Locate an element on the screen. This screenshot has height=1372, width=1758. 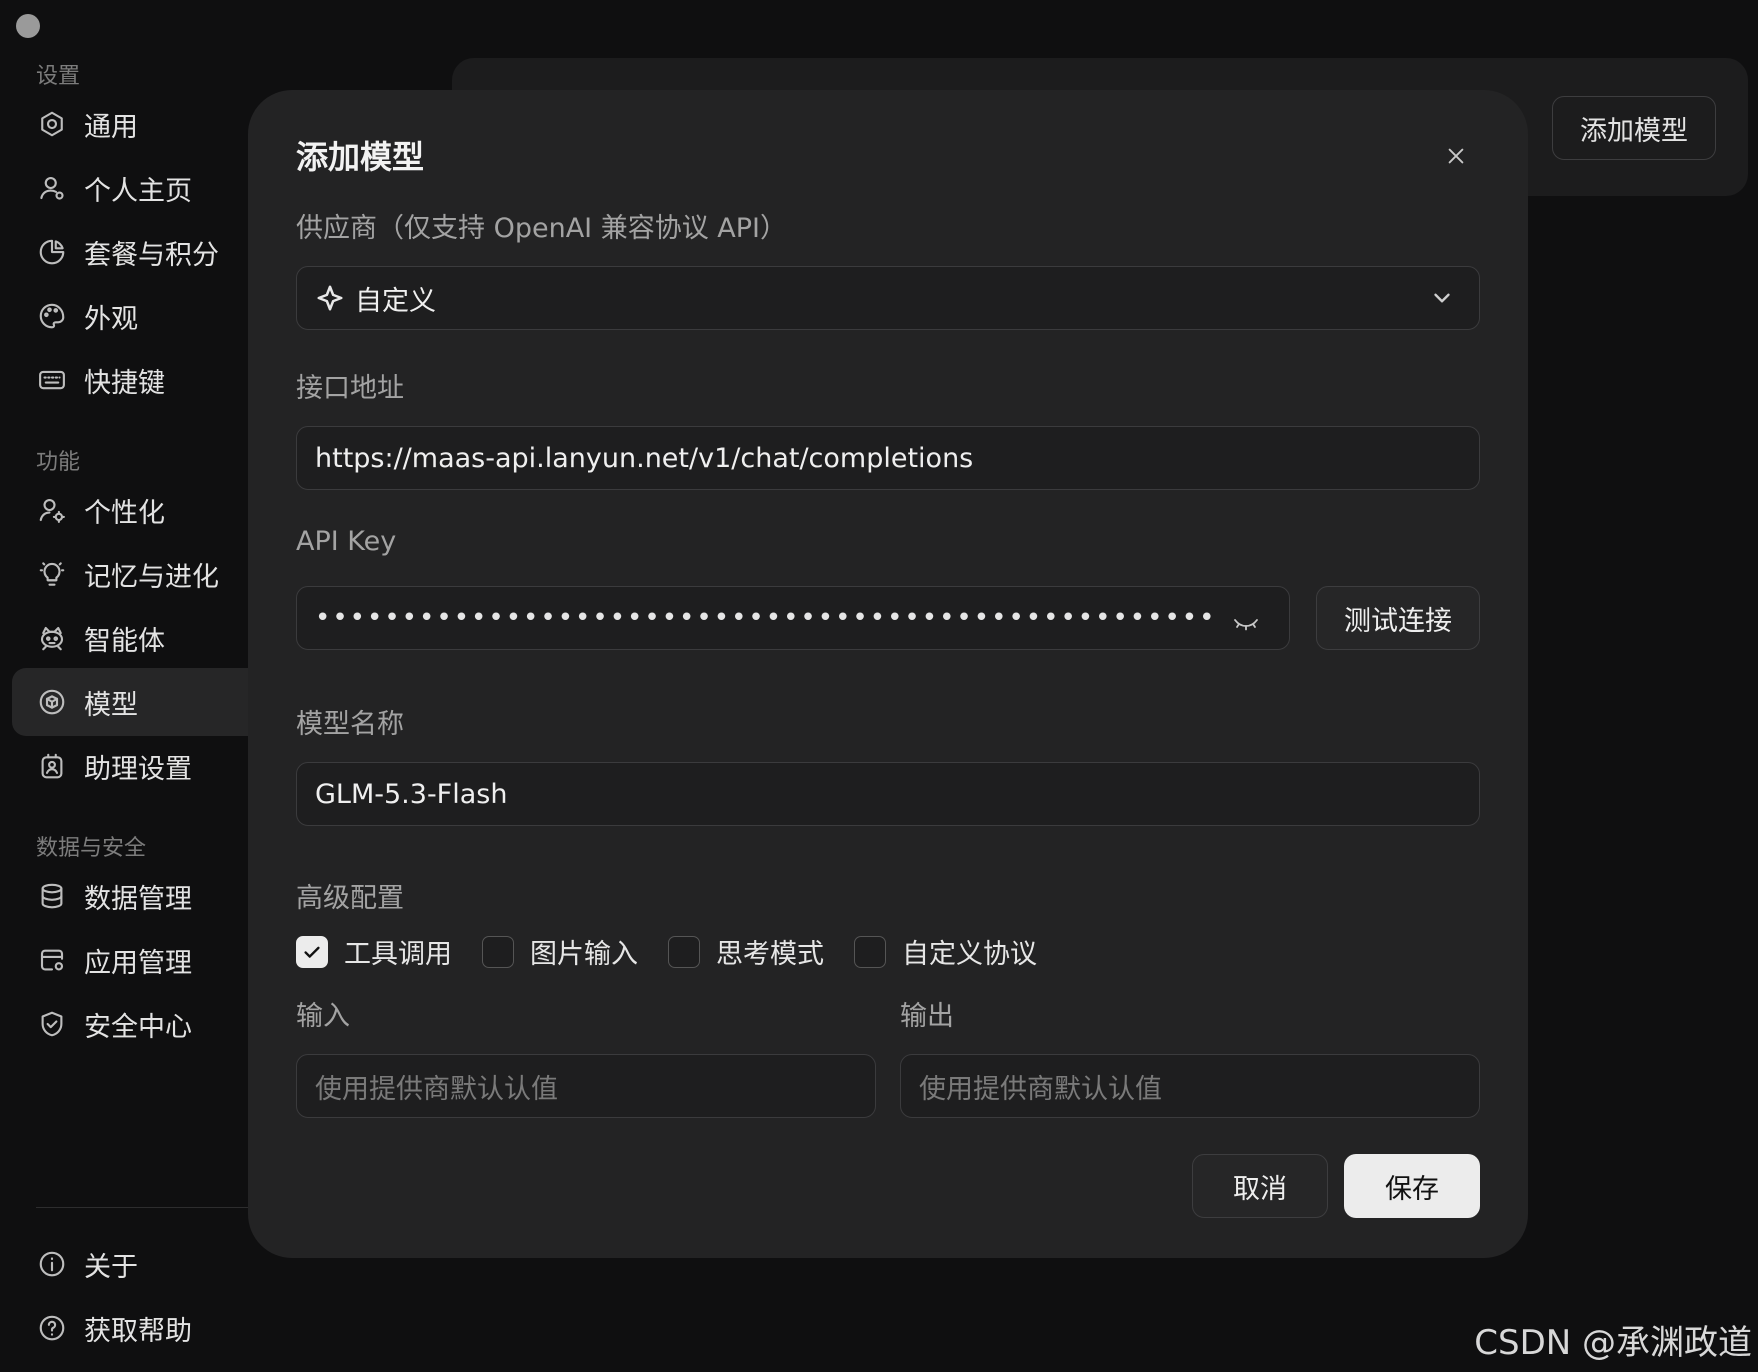
sidebar-item-app-management: 应用管理 is located at coordinates (130, 960).